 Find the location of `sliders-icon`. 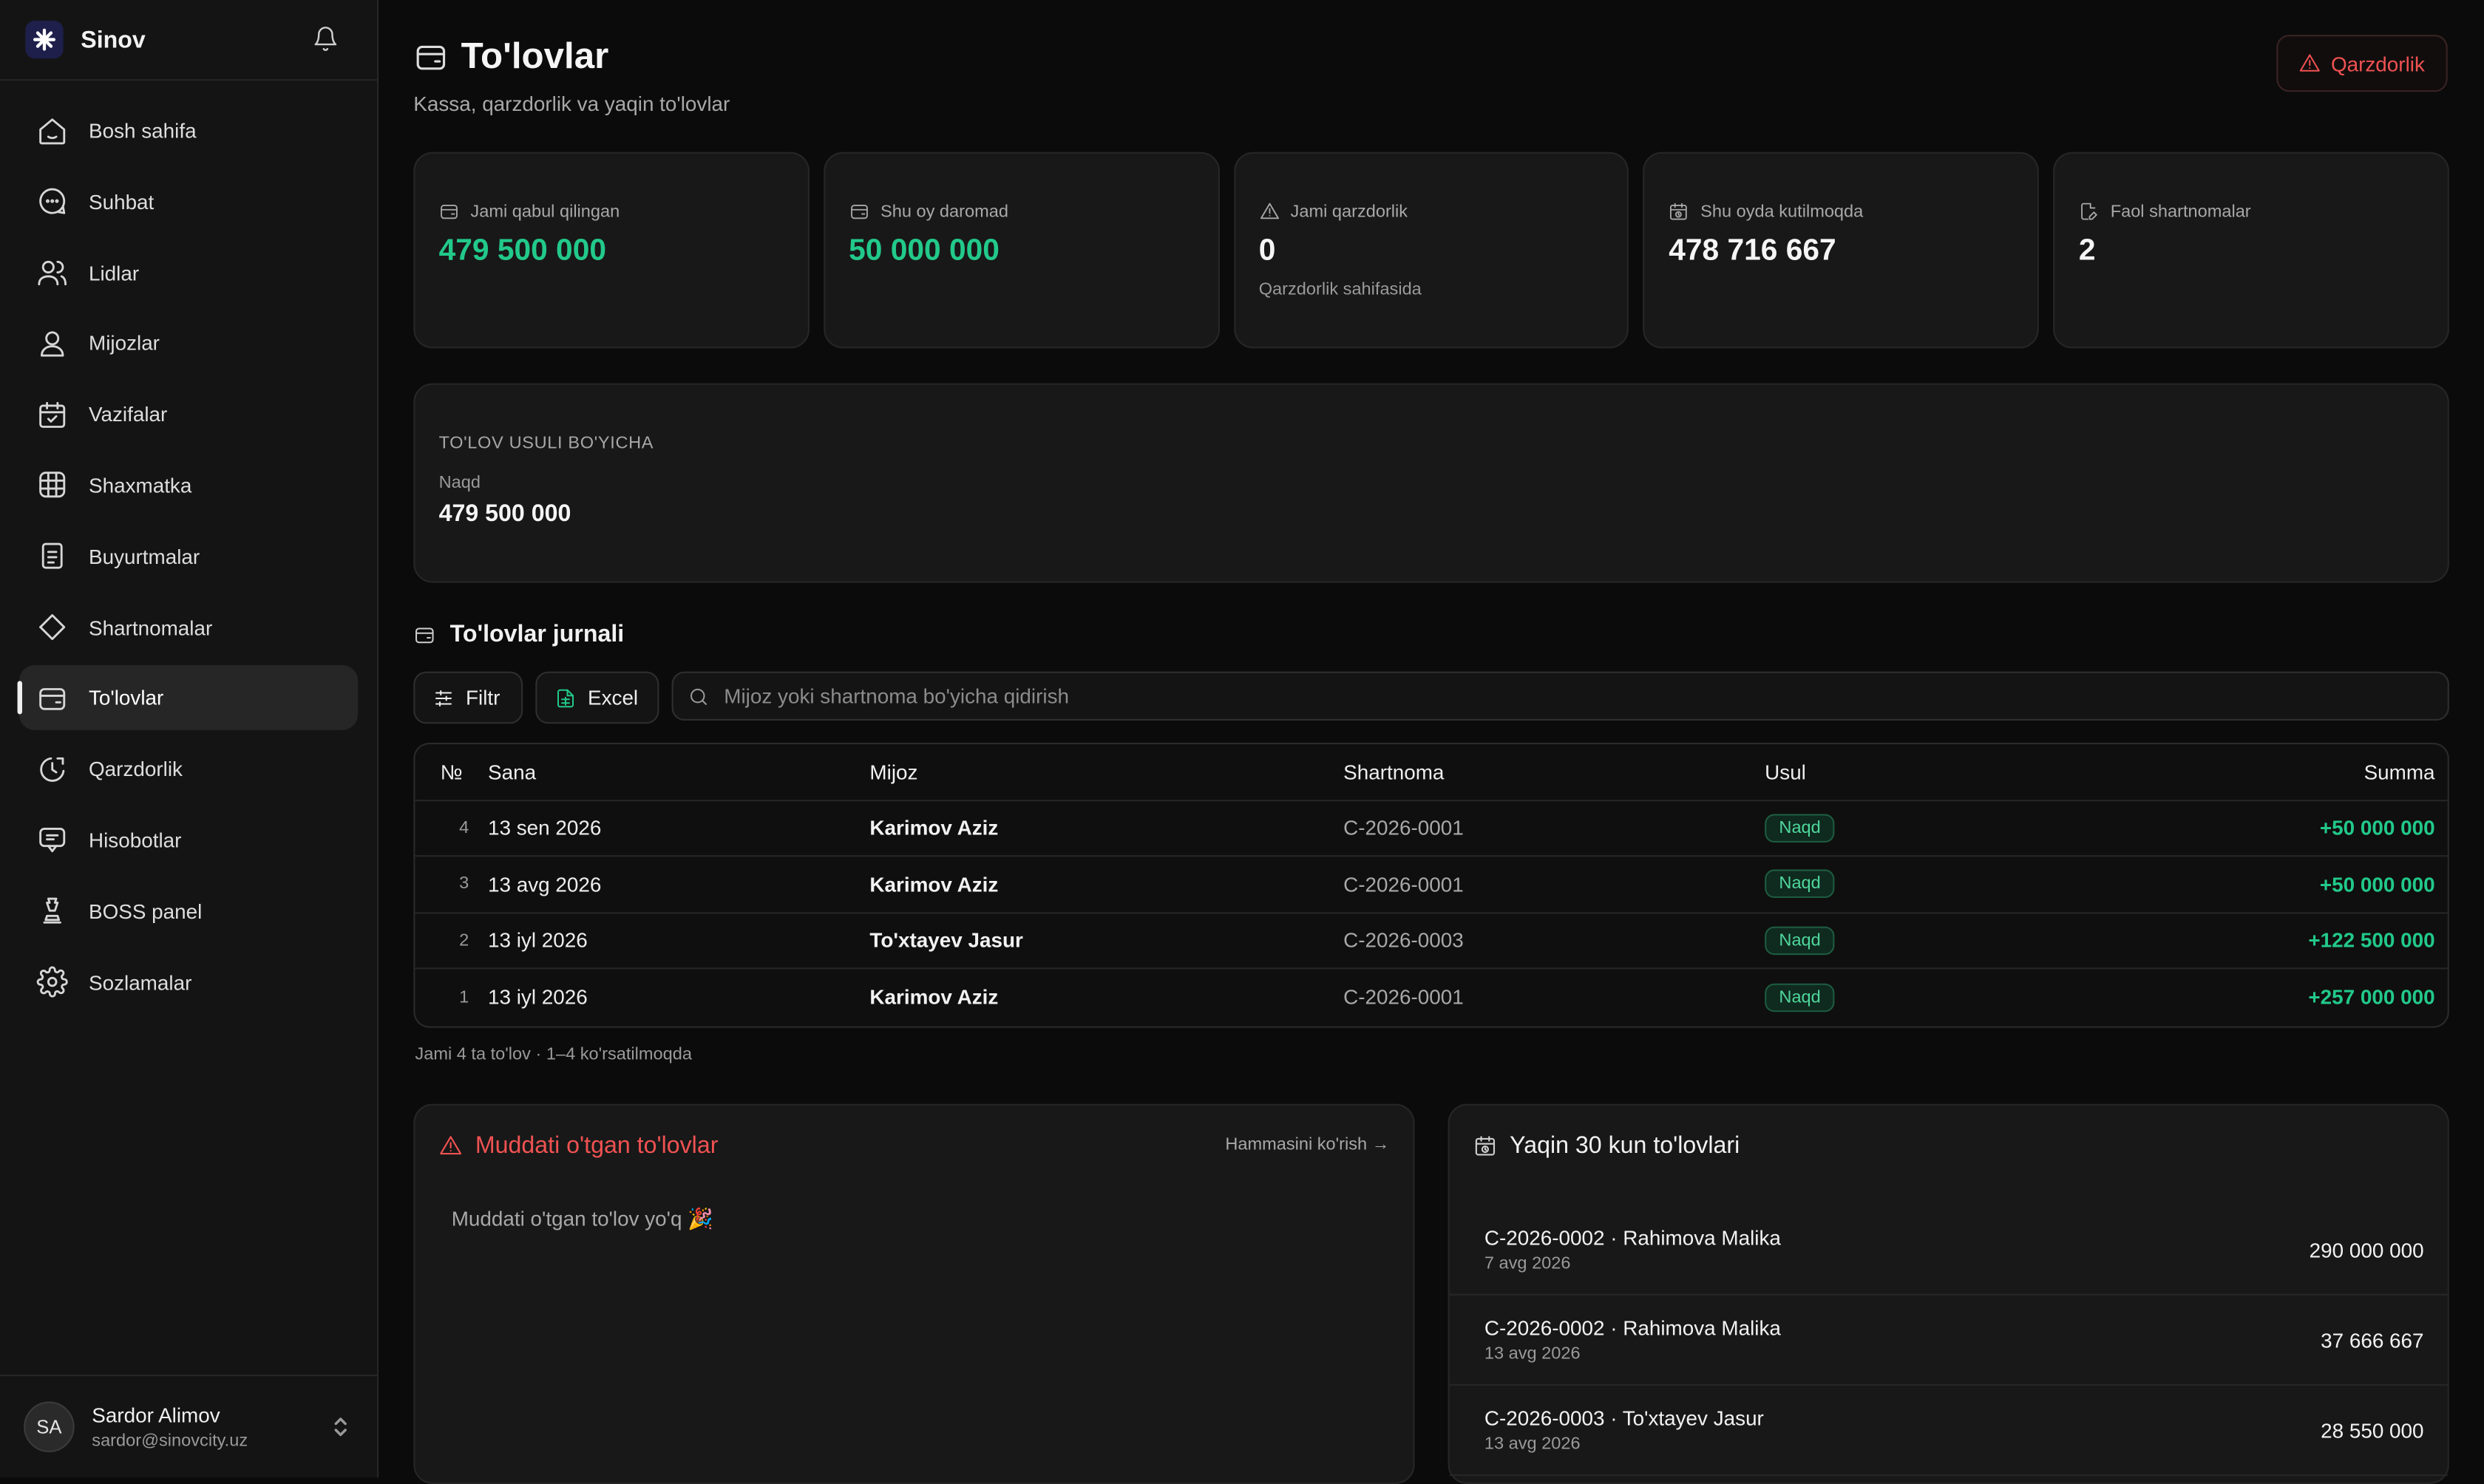

sliders-icon is located at coordinates (443, 698).